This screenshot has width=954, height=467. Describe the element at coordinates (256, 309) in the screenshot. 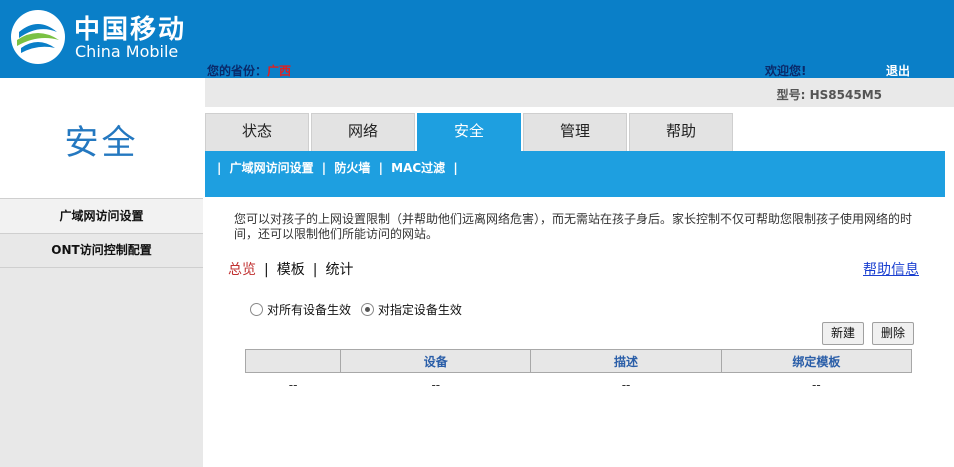

I see `radio-all-devices` at that location.